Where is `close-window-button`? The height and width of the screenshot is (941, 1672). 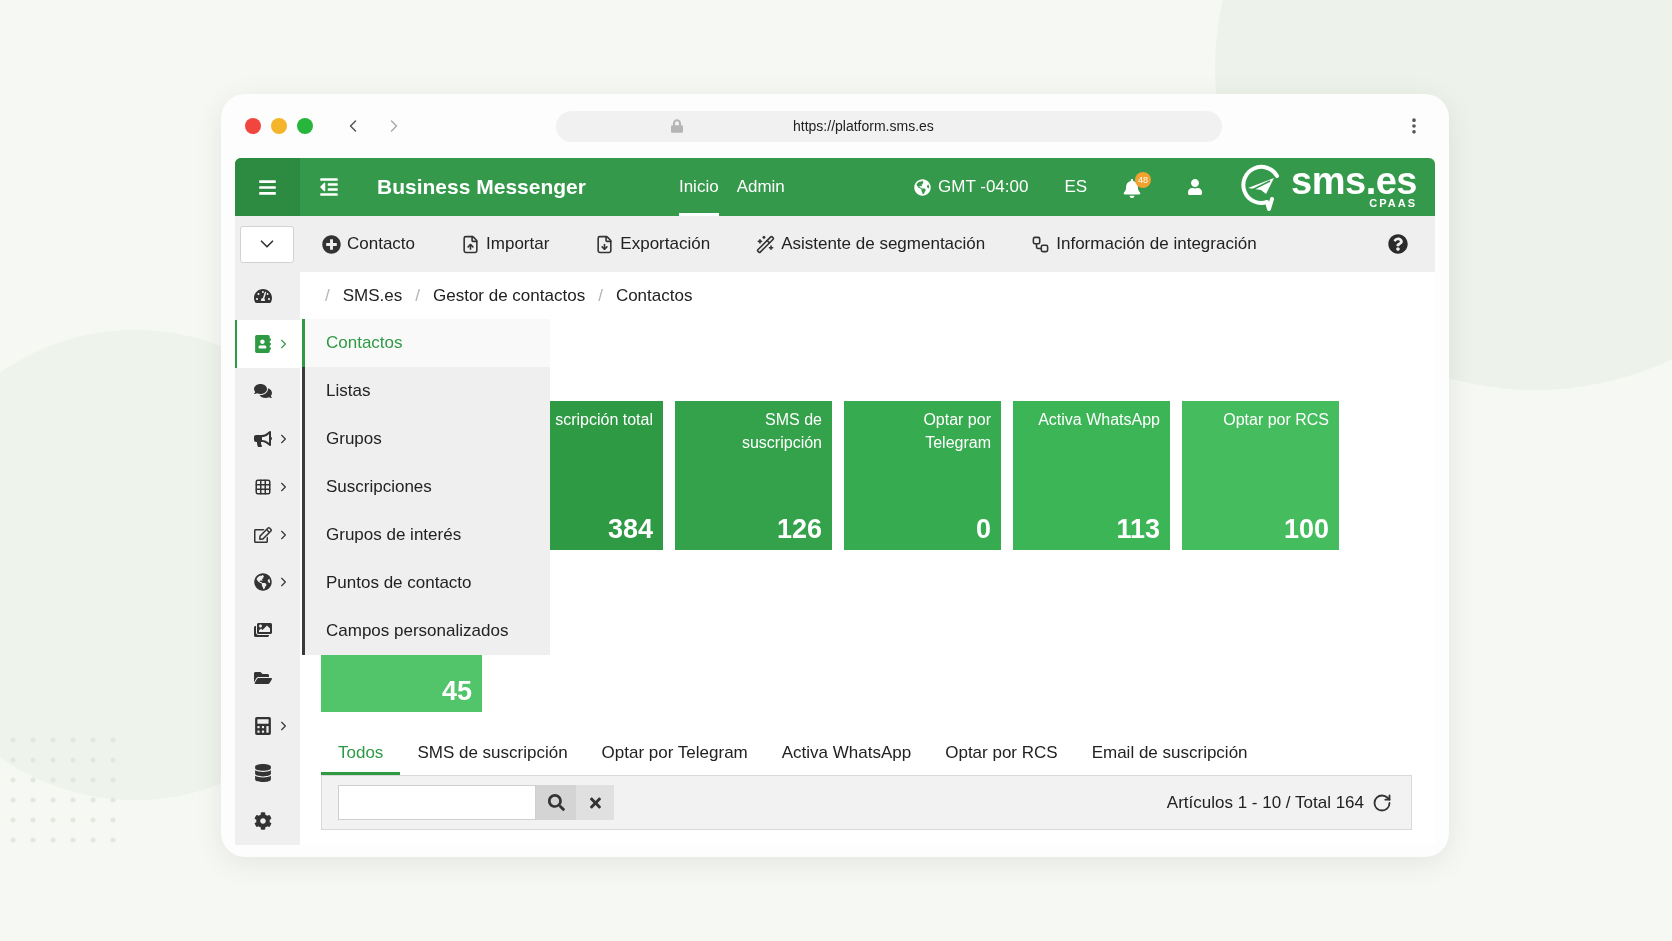 close-window-button is located at coordinates (253, 126).